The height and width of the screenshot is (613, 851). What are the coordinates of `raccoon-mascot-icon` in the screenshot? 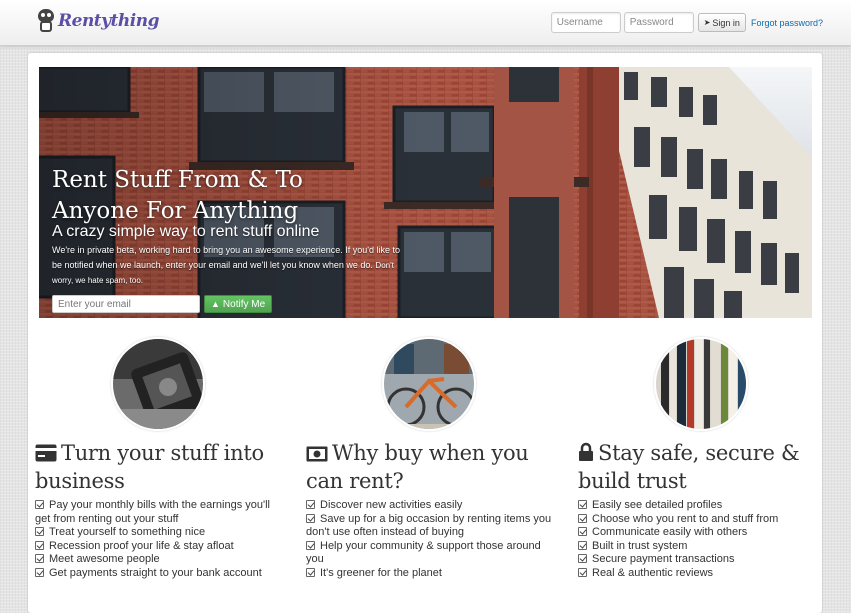 It's located at (46, 21).